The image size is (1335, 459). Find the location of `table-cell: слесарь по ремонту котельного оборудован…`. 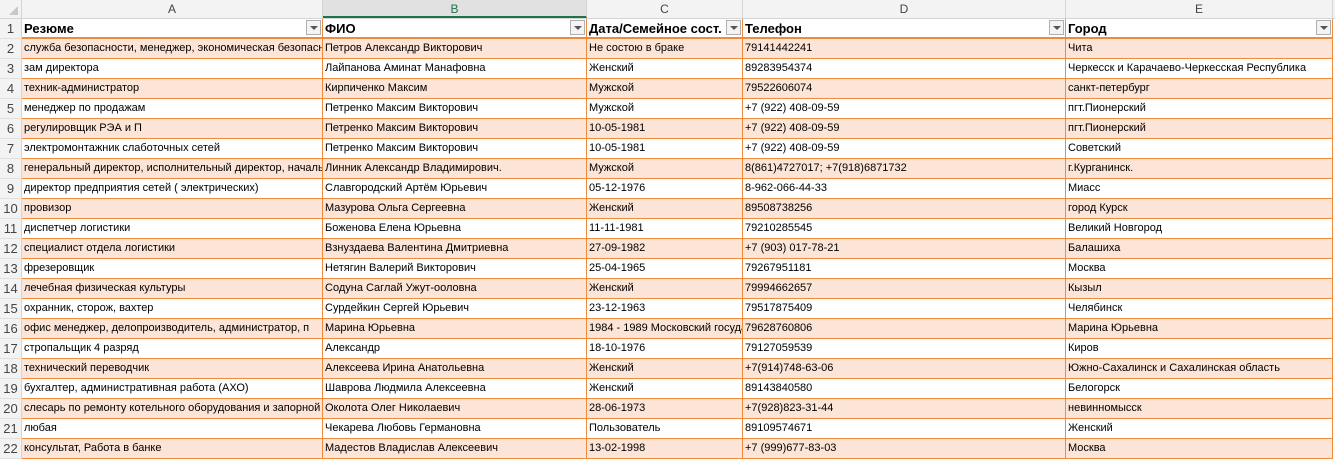

table-cell: слесарь по ремонту котельного оборудован… is located at coordinates (172, 409).